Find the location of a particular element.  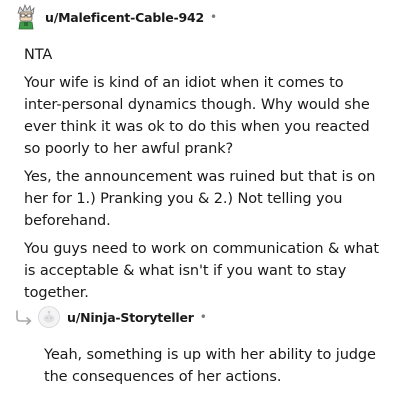

reply-username: u/Ninja-Storyteller is located at coordinates (130, 317).